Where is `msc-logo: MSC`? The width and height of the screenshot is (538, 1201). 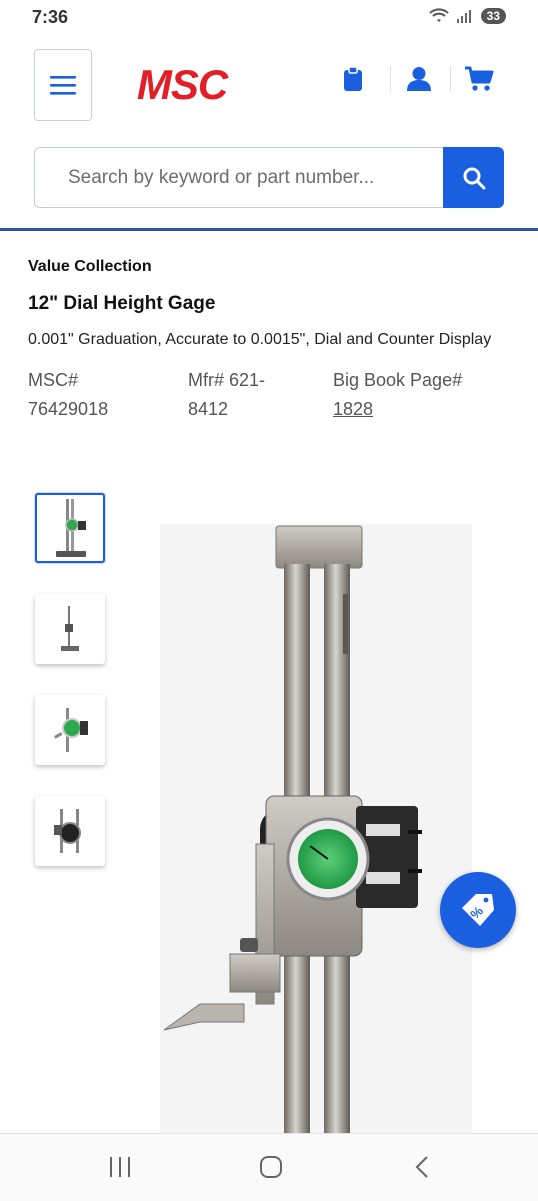 msc-logo: MSC is located at coordinates (182, 84).